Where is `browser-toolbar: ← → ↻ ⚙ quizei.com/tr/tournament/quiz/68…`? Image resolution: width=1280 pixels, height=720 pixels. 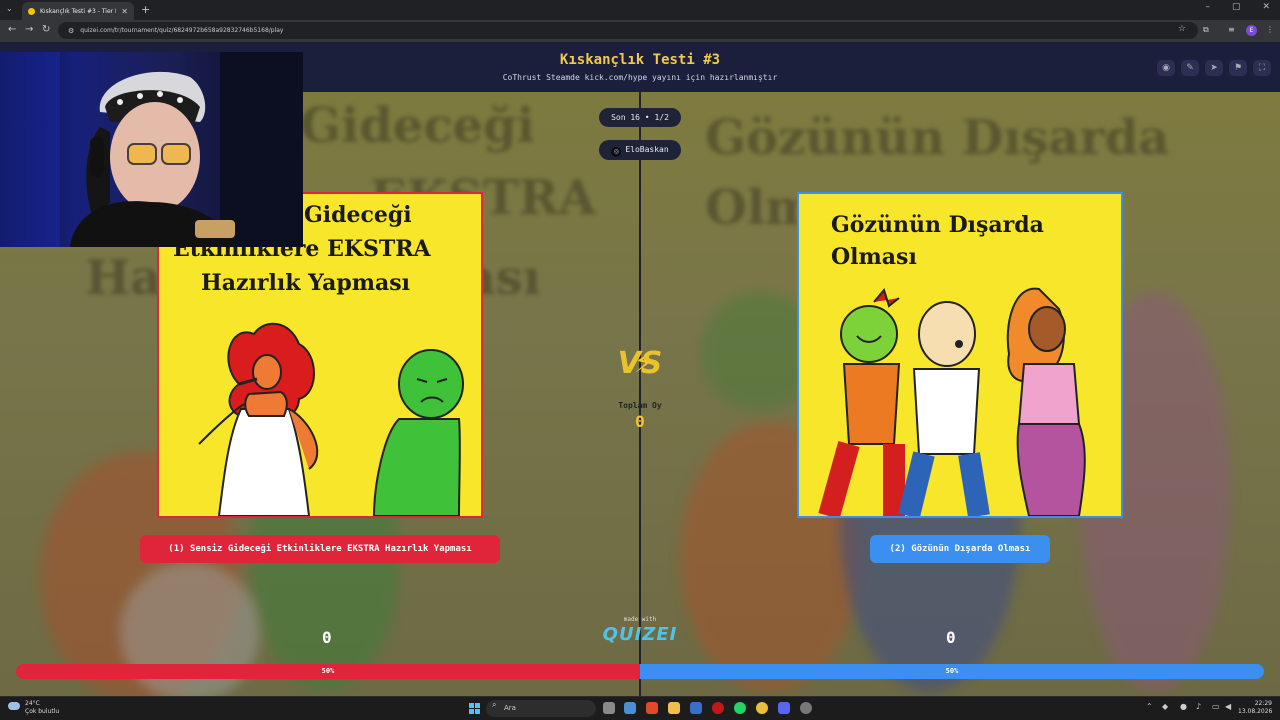
browser-toolbar: ← → ↻ ⚙ quizei.com/tr/tournament/quiz/68… is located at coordinates (640, 31).